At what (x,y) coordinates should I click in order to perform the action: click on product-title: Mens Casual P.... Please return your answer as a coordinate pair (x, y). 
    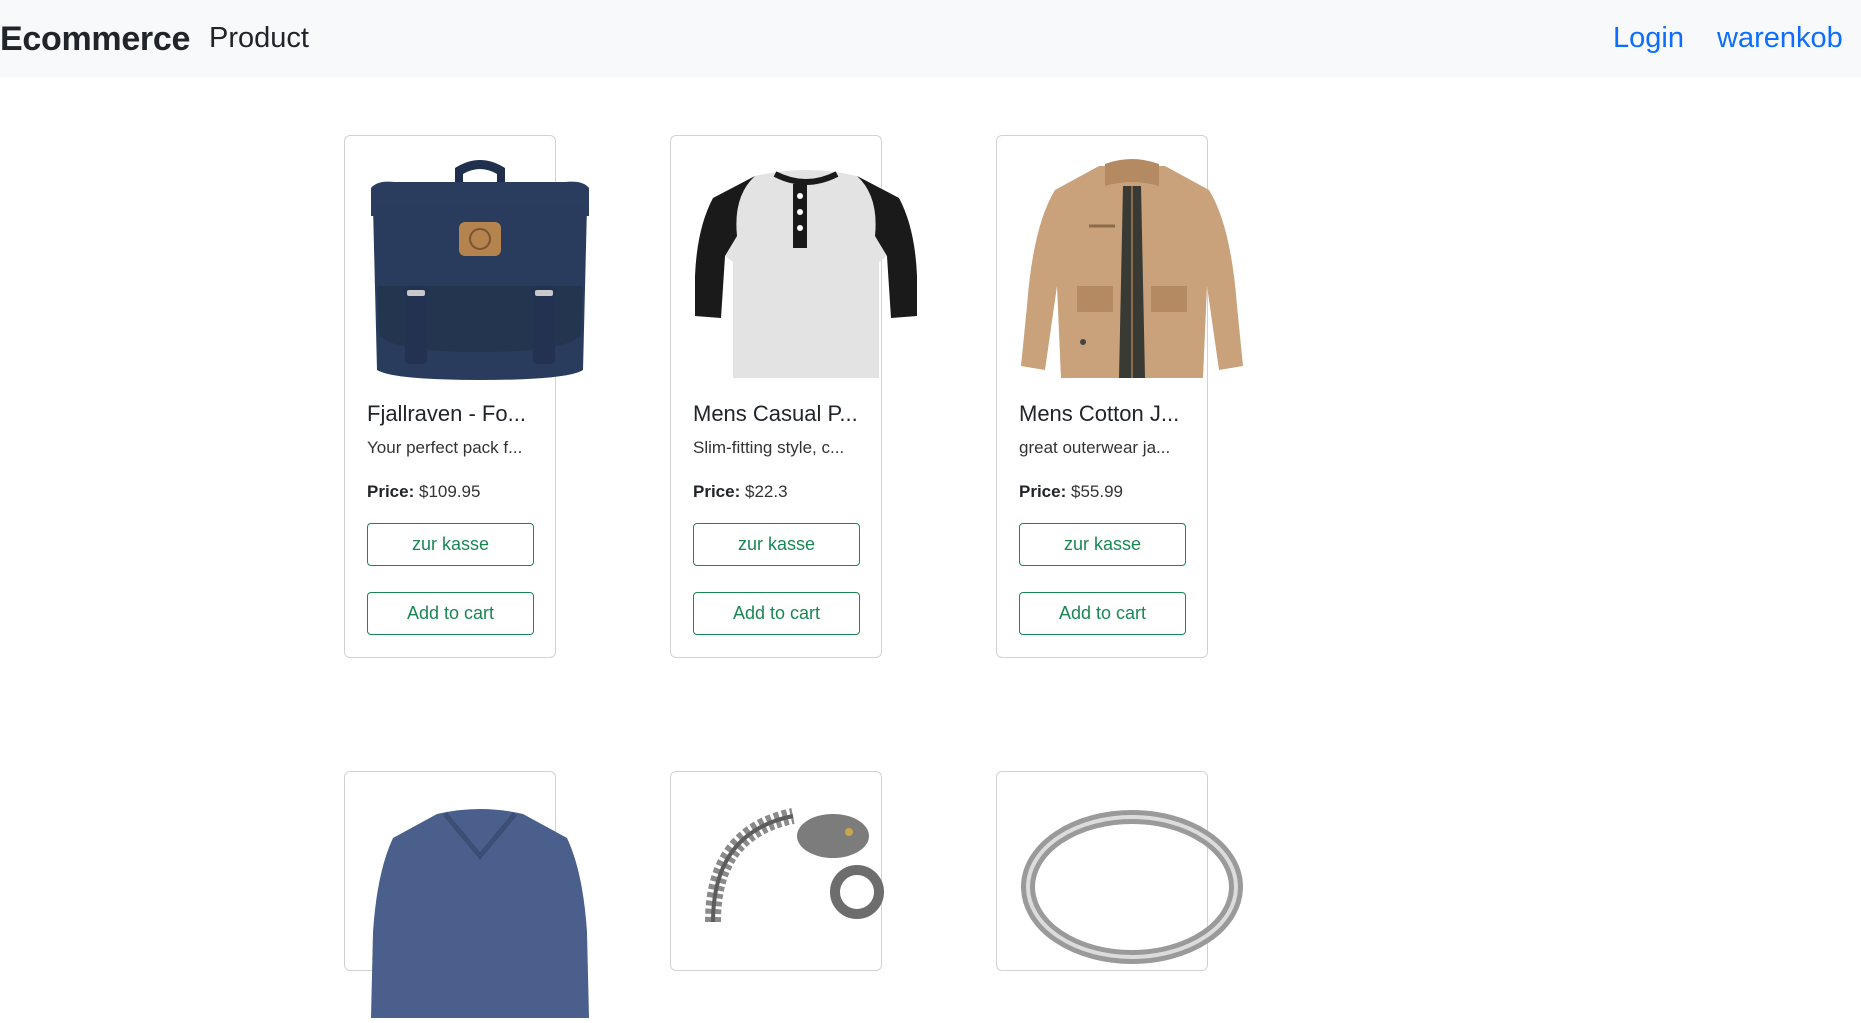
    Looking at the image, I should click on (779, 414).